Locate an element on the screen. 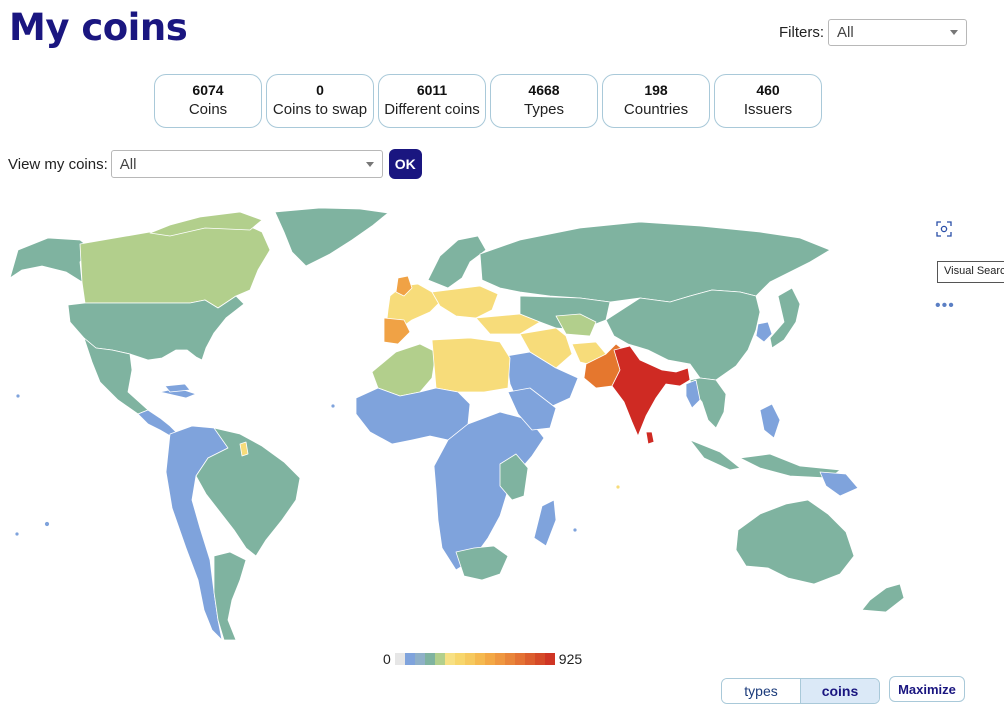 This screenshot has width=1004, height=704. filters-control: Filters: All is located at coordinates (873, 32).